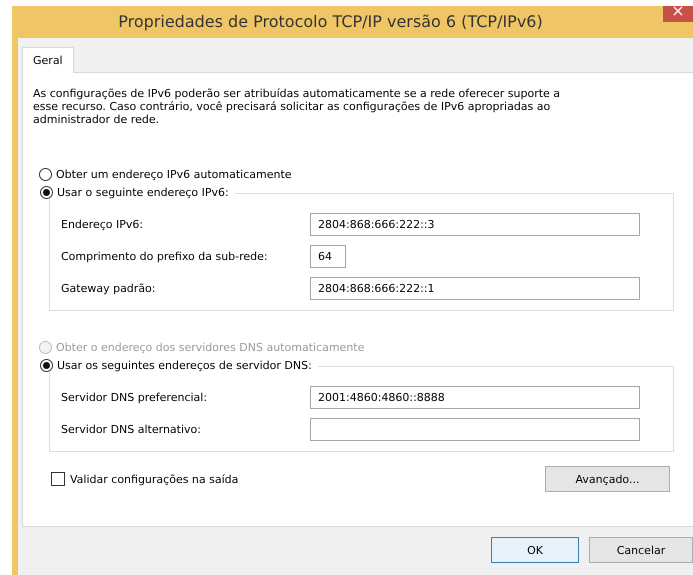  What do you see at coordinates (210, 347) in the screenshot?
I see `radio-label: Obter o endereço dos servidores DNS automaticamente` at bounding box center [210, 347].